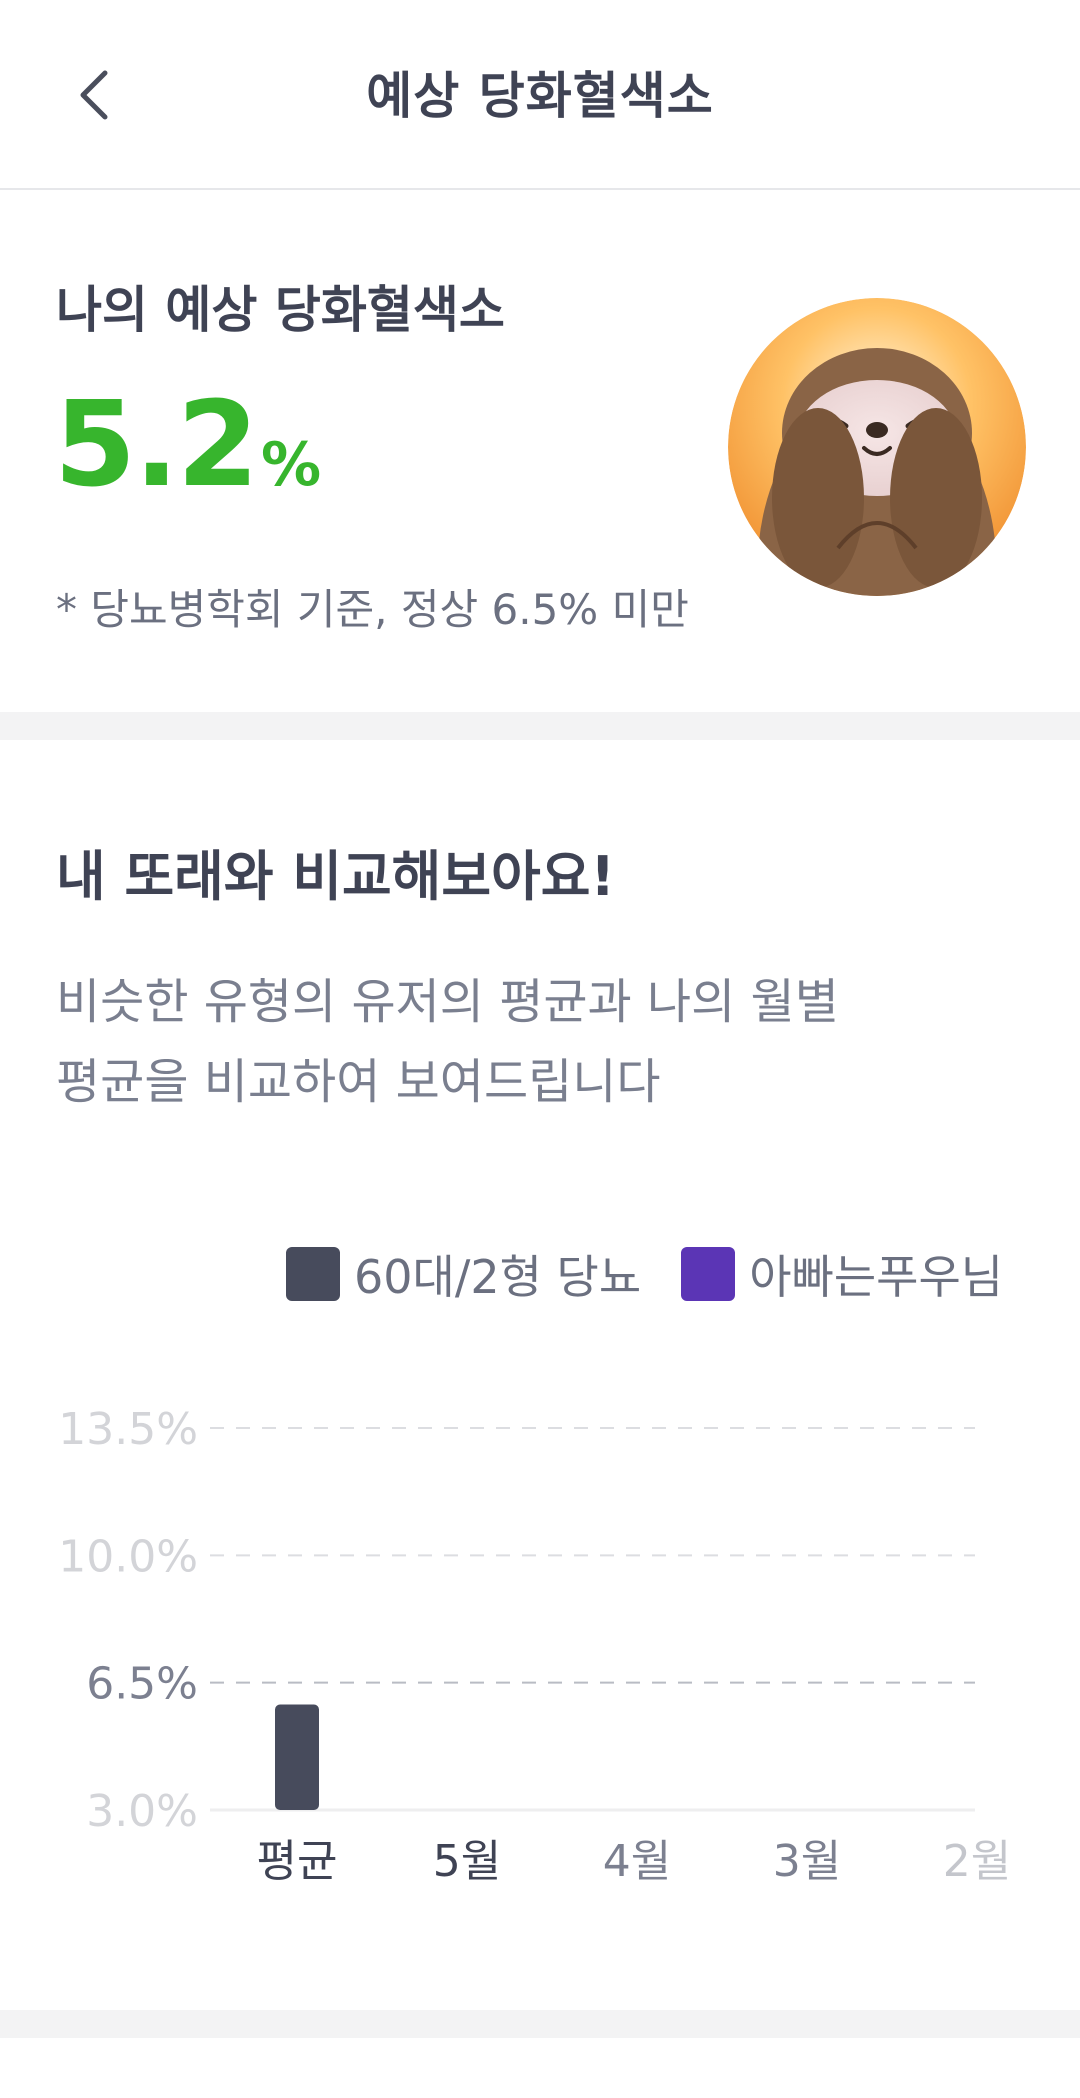 The image size is (1080, 2098). Describe the element at coordinates (877, 447) in the screenshot. I see `sloth-character-avatar` at that location.